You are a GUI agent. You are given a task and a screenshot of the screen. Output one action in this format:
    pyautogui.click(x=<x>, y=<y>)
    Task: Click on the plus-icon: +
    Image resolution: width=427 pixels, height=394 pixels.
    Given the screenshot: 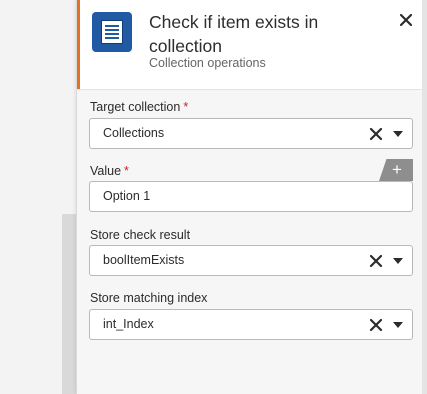 What is the action you would take?
    pyautogui.click(x=397, y=169)
    